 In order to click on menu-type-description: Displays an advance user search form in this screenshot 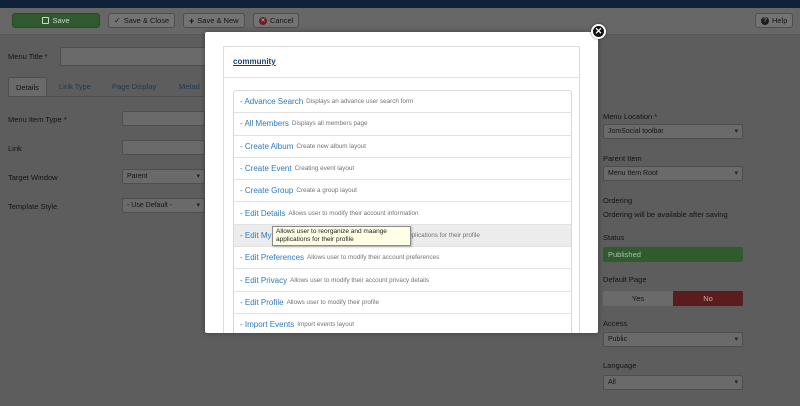, I will do `click(360, 102)`.